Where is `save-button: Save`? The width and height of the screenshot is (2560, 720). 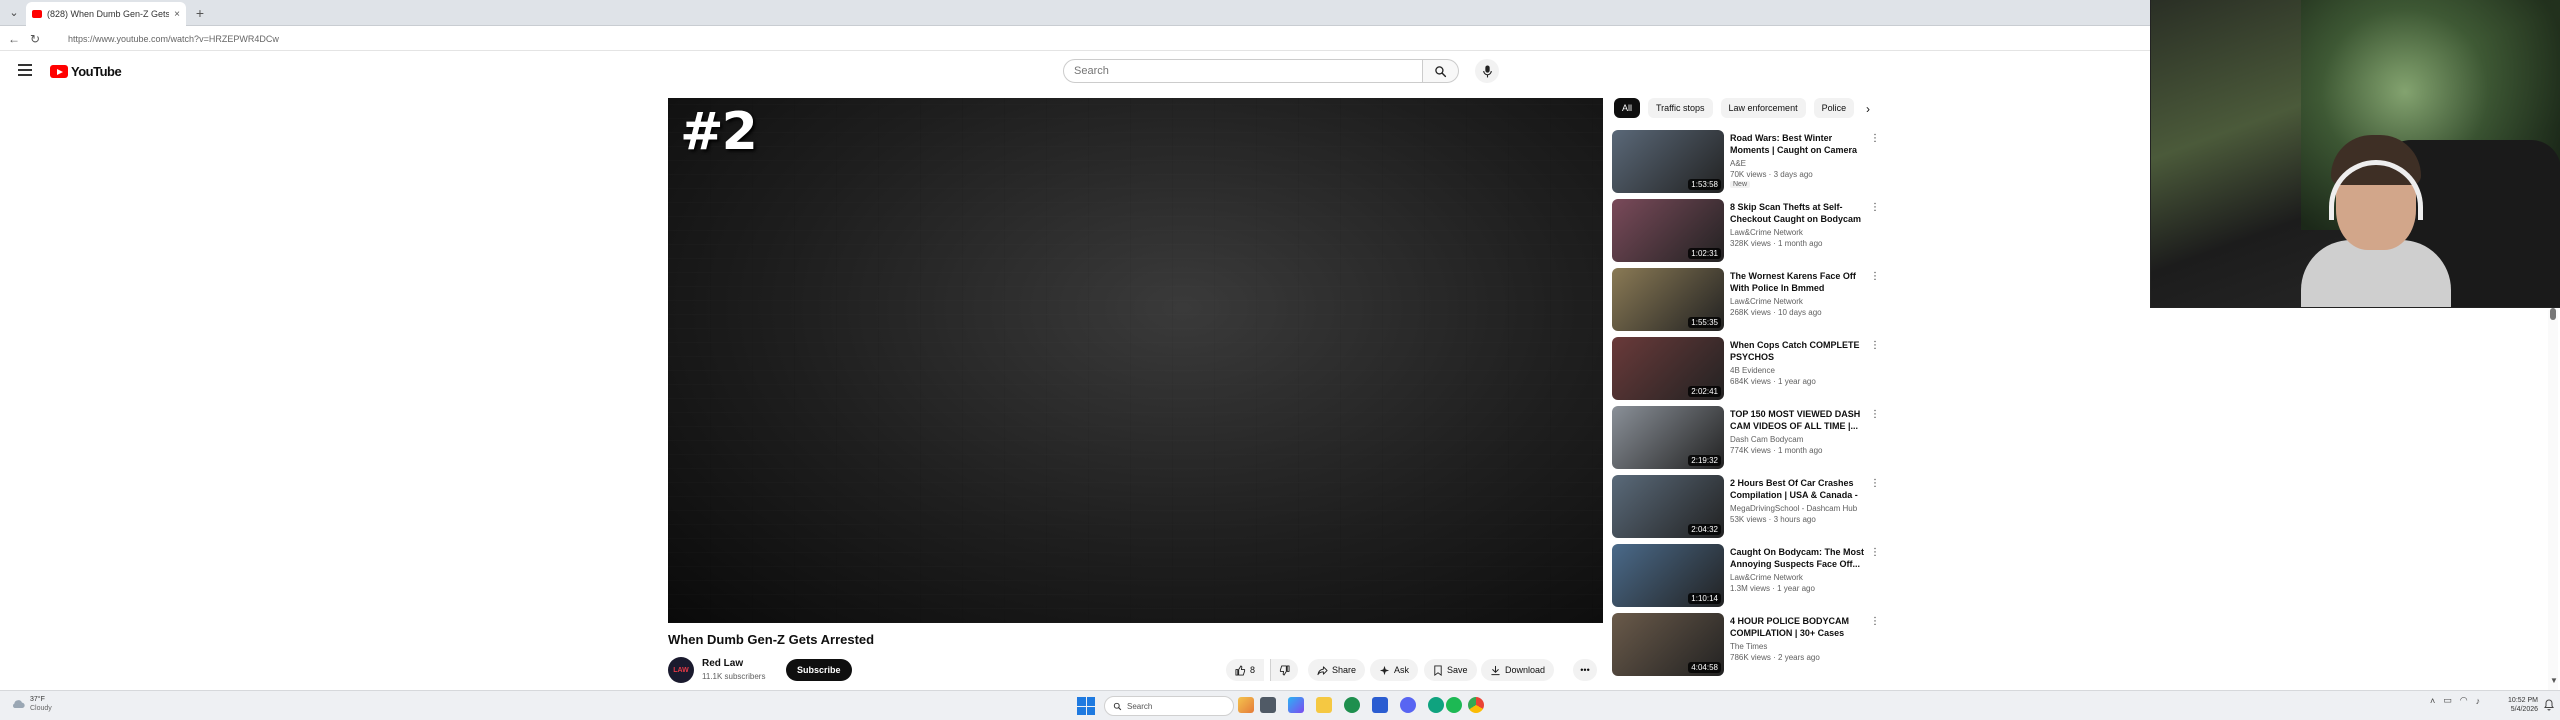
save-button: Save is located at coordinates (1450, 670).